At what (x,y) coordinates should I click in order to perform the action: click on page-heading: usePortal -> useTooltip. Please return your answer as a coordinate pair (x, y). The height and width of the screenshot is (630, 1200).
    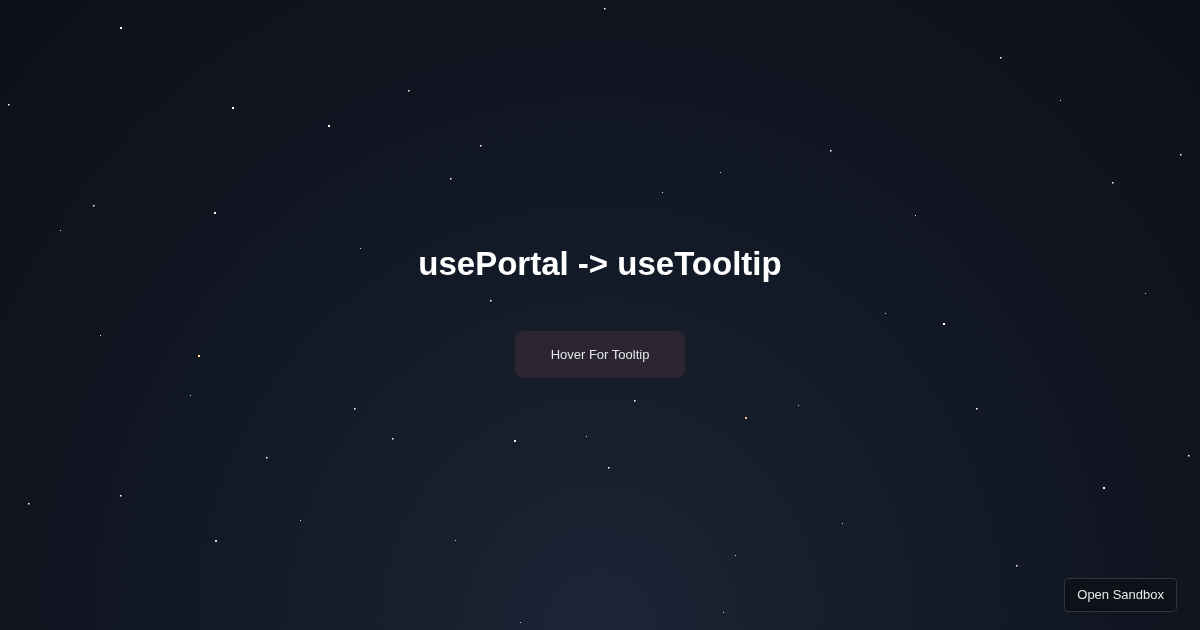
    Looking at the image, I should click on (600, 264).